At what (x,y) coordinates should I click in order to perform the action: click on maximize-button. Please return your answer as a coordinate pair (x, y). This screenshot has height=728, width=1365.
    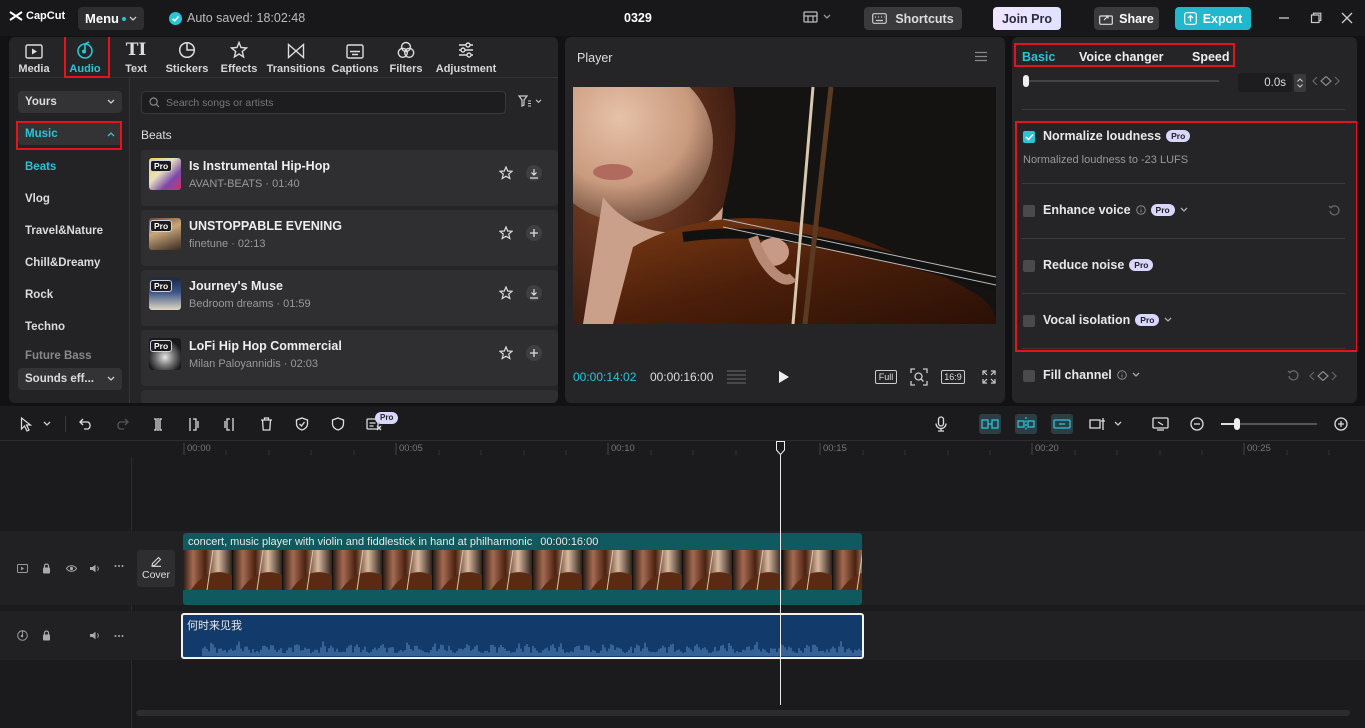
    Looking at the image, I should click on (1316, 18).